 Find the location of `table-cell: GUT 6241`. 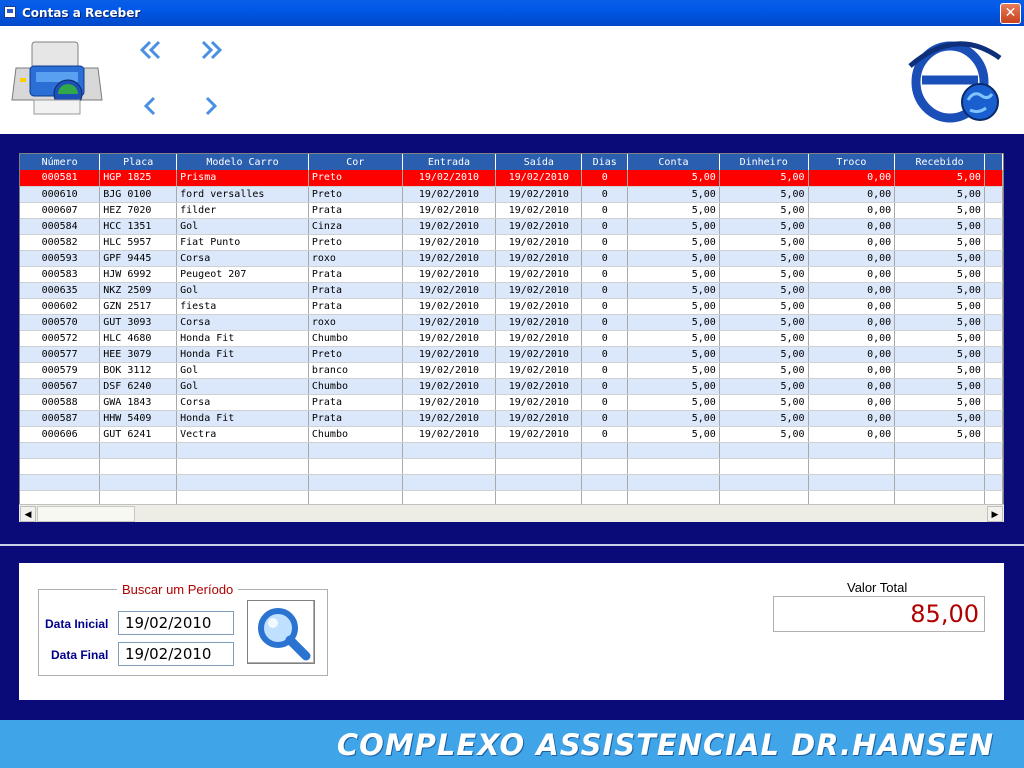

table-cell: GUT 6241 is located at coordinates (138, 434).